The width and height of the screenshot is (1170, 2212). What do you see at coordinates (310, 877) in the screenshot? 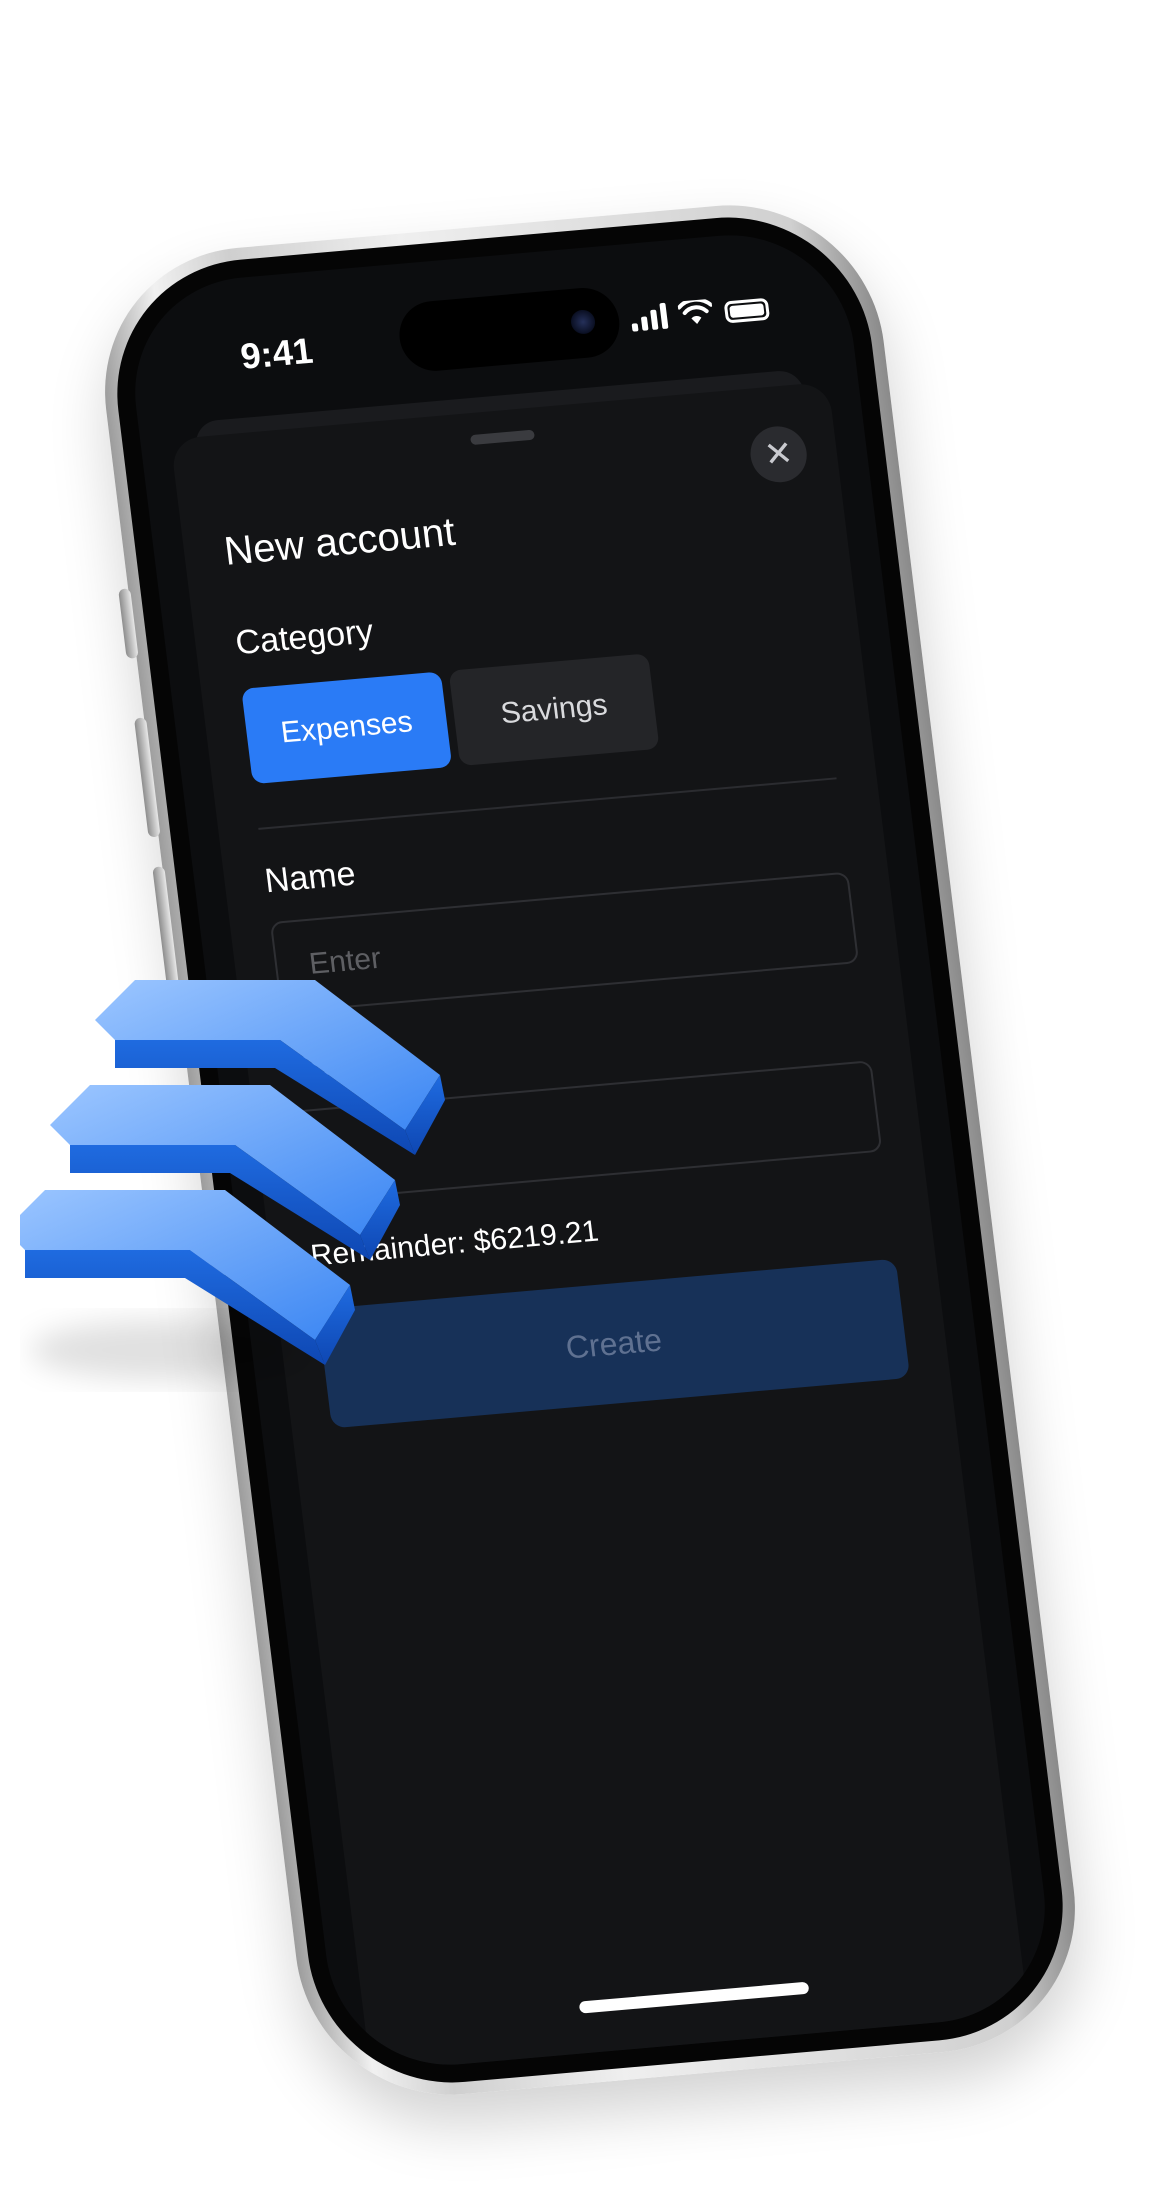
I see `name-label: Name` at bounding box center [310, 877].